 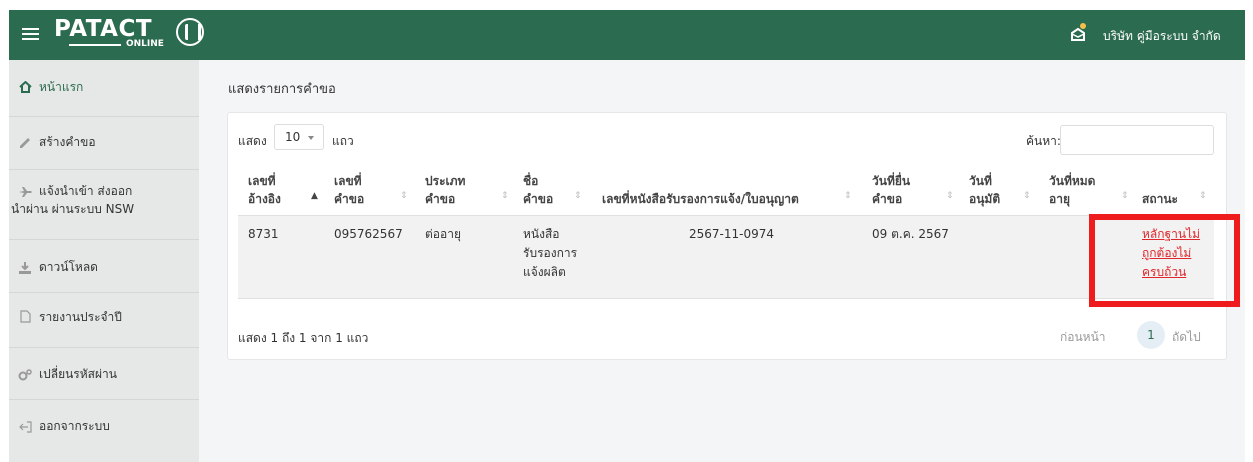 I want to click on cell-request-name-line: รับรองการ, so click(x=550, y=253).